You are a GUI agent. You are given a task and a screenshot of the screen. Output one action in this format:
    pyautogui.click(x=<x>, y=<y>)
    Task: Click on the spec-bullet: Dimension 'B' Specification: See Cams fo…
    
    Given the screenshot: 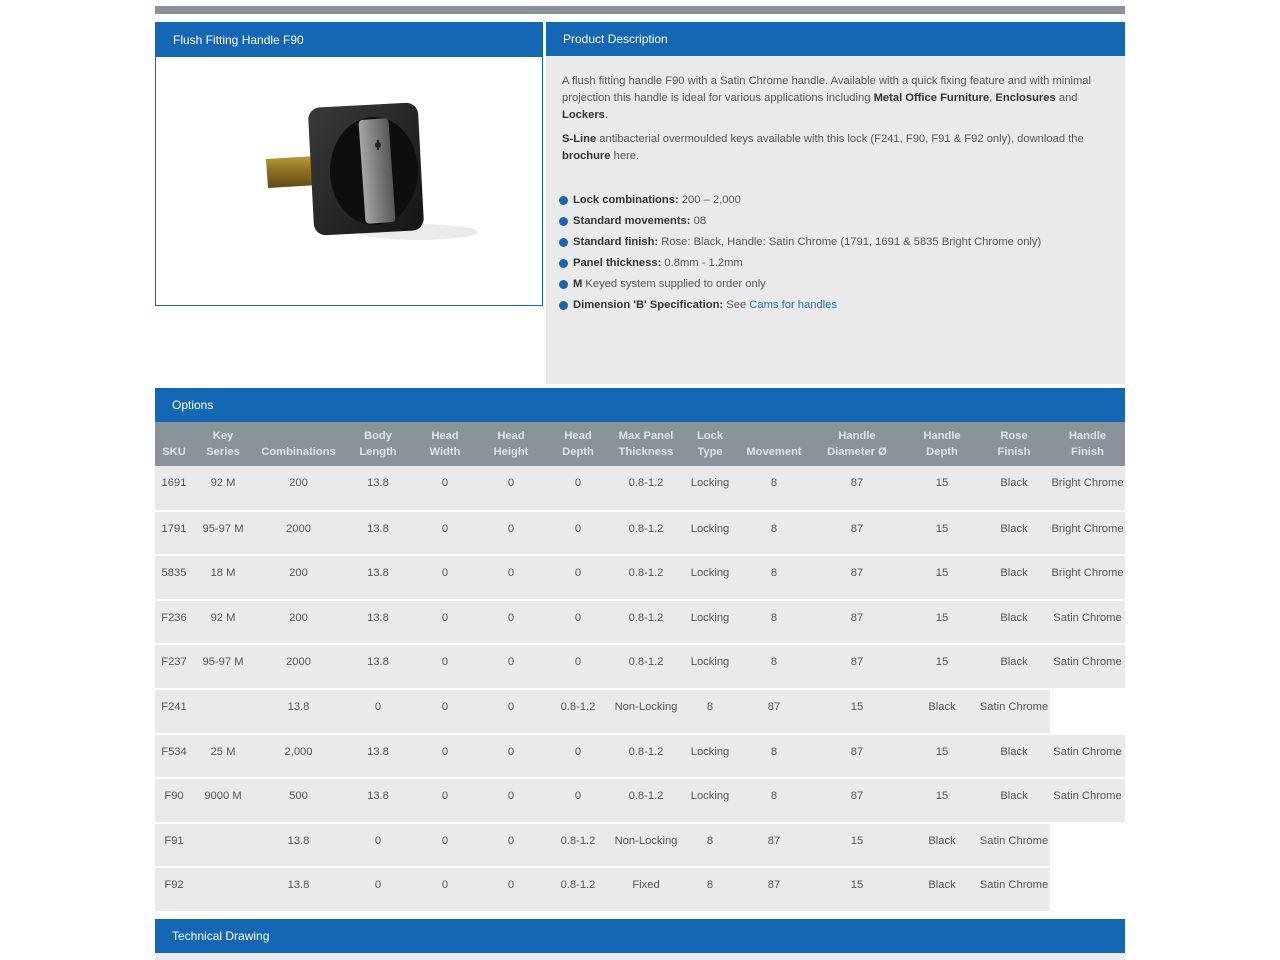 What is the action you would take?
    pyautogui.click(x=834, y=305)
    